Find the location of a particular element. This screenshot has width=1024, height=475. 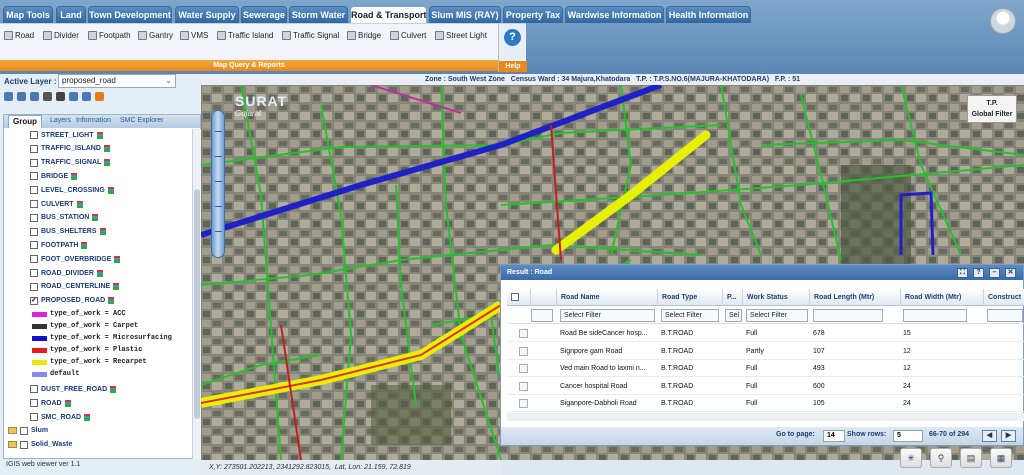

print-icon: ▤ is located at coordinates (971, 458).